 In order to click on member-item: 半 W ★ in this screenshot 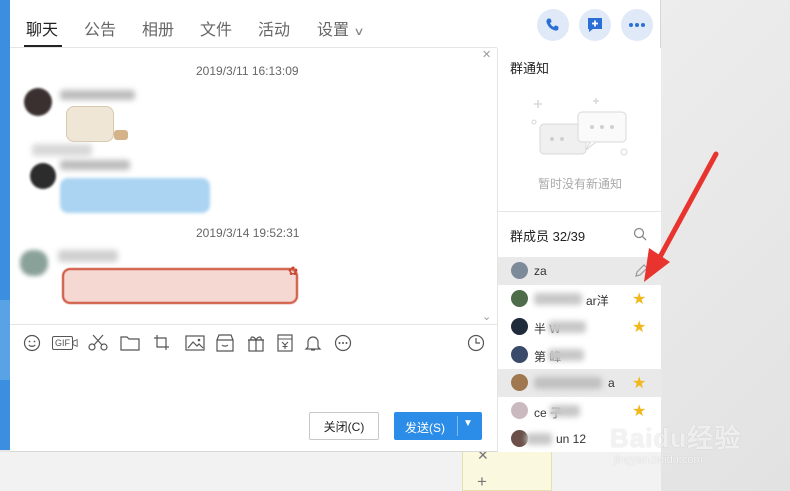, I will do `click(580, 327)`.